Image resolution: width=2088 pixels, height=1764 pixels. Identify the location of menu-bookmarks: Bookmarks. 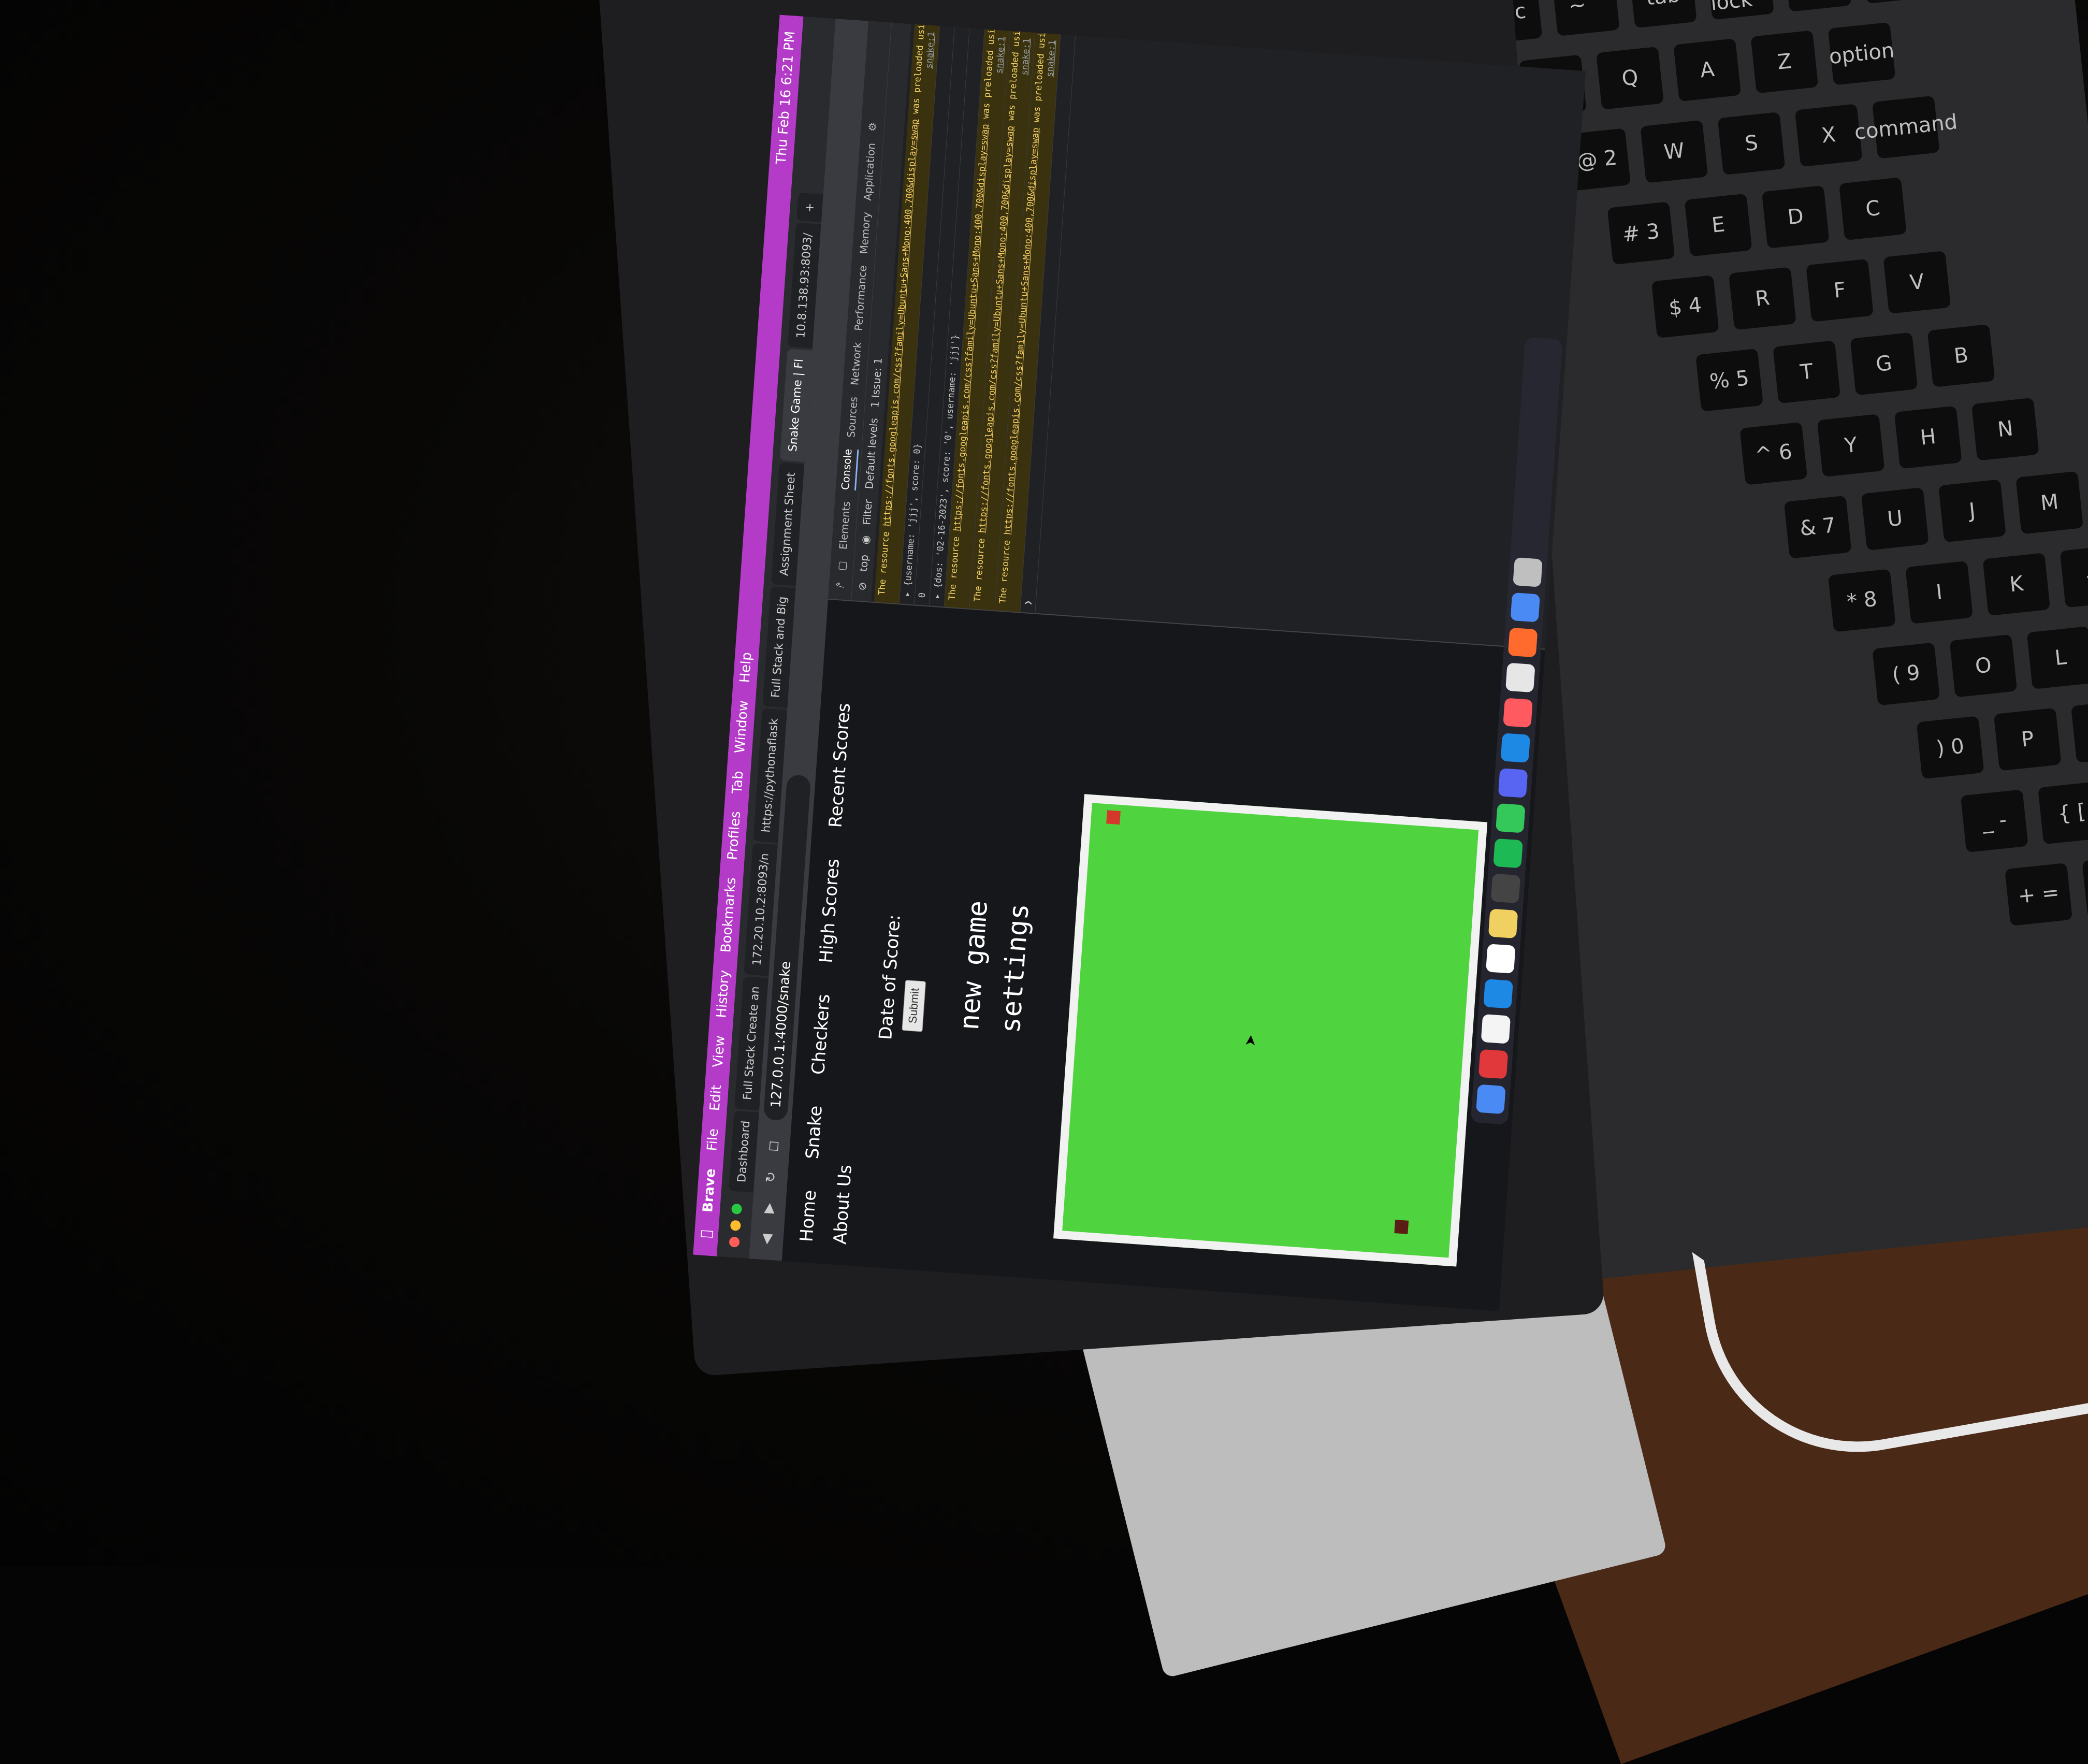
(729, 915).